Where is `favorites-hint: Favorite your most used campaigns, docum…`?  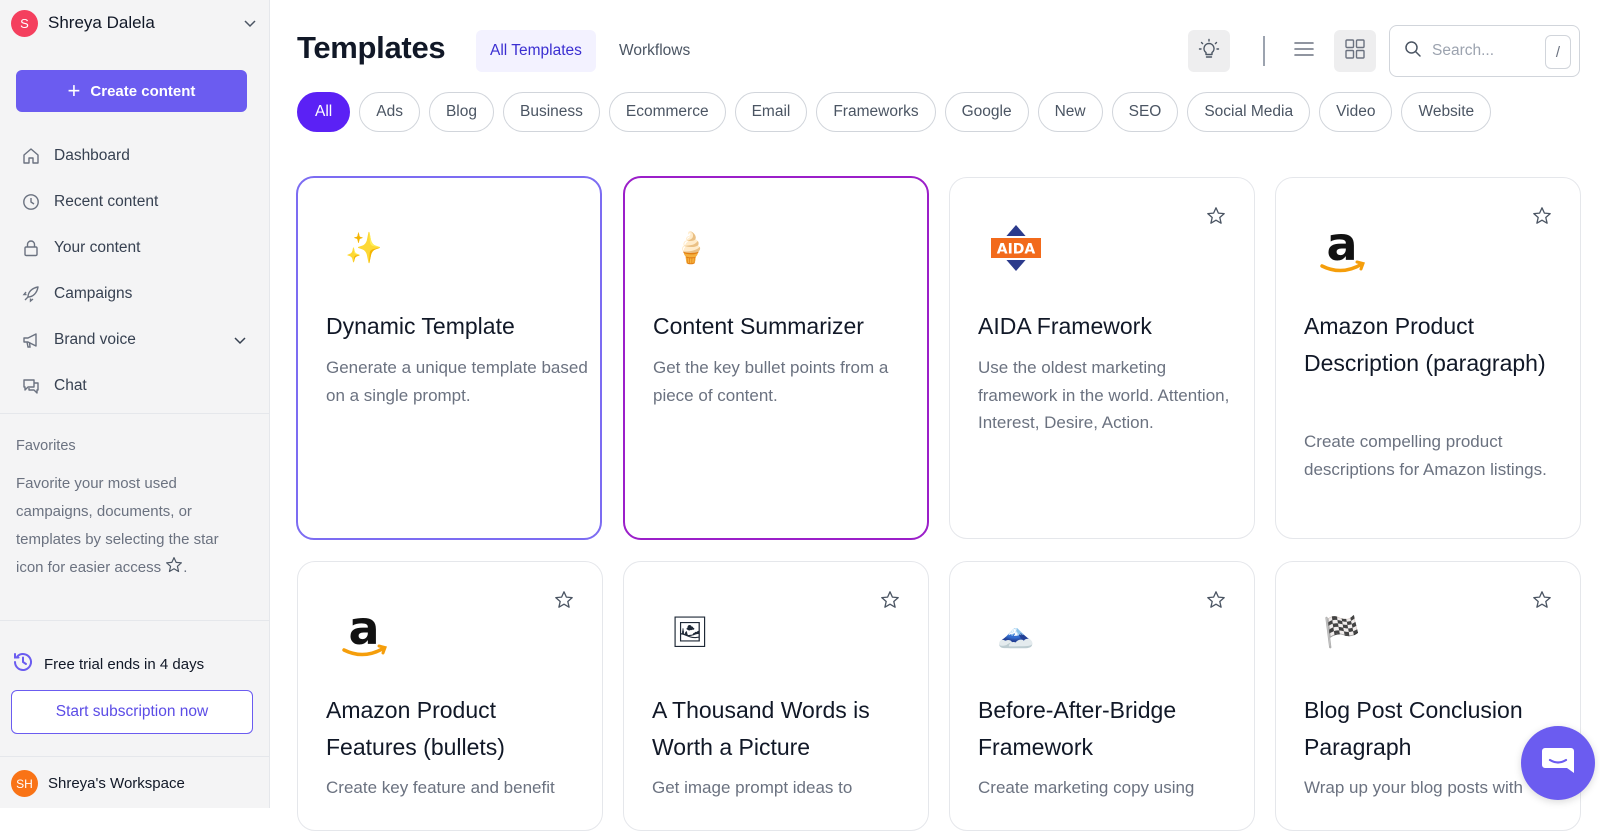 favorites-hint: Favorite your most used campaigns, docum… is located at coordinates (132, 527).